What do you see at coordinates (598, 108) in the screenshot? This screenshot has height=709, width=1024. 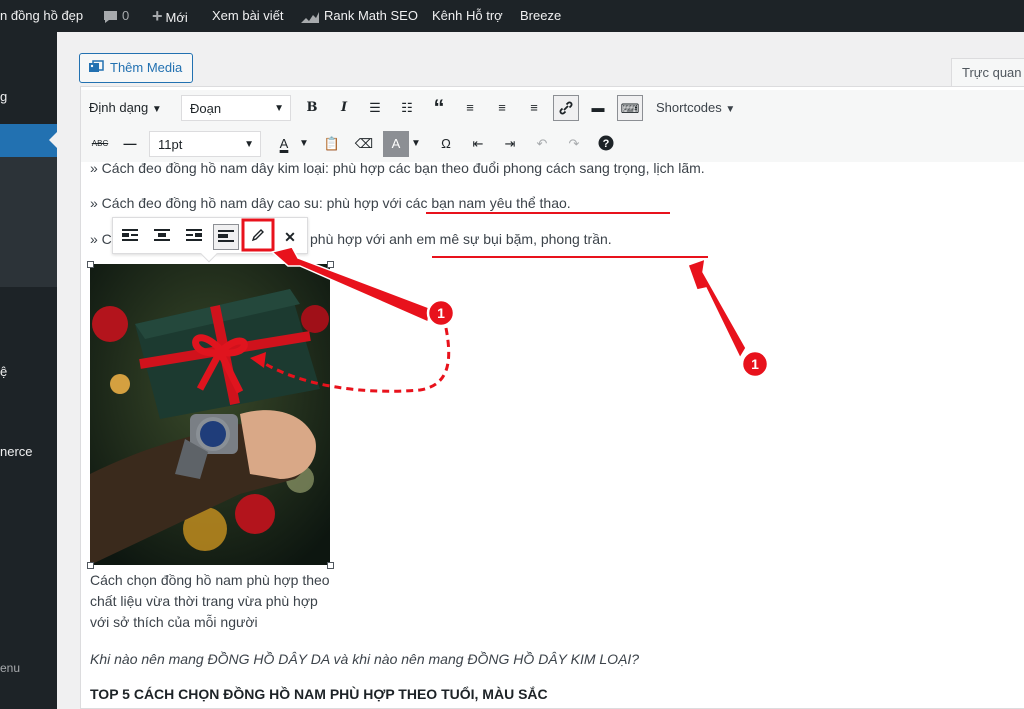 I see `read-more-icon: ▬` at bounding box center [598, 108].